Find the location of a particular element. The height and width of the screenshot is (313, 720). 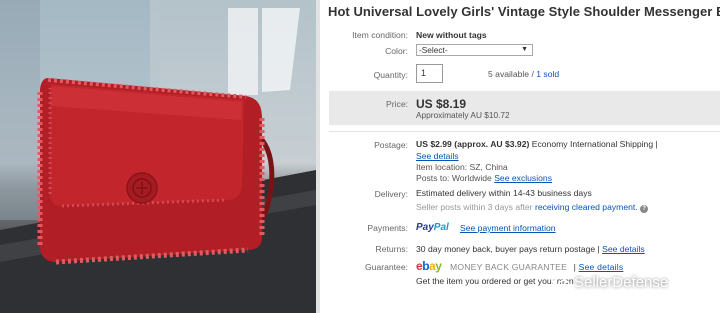

watermark-text: SellerDefense is located at coordinates (621, 282).